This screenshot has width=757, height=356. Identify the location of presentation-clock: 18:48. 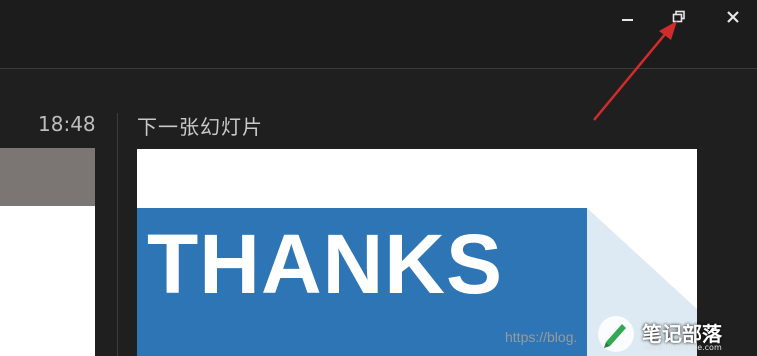
(67, 124).